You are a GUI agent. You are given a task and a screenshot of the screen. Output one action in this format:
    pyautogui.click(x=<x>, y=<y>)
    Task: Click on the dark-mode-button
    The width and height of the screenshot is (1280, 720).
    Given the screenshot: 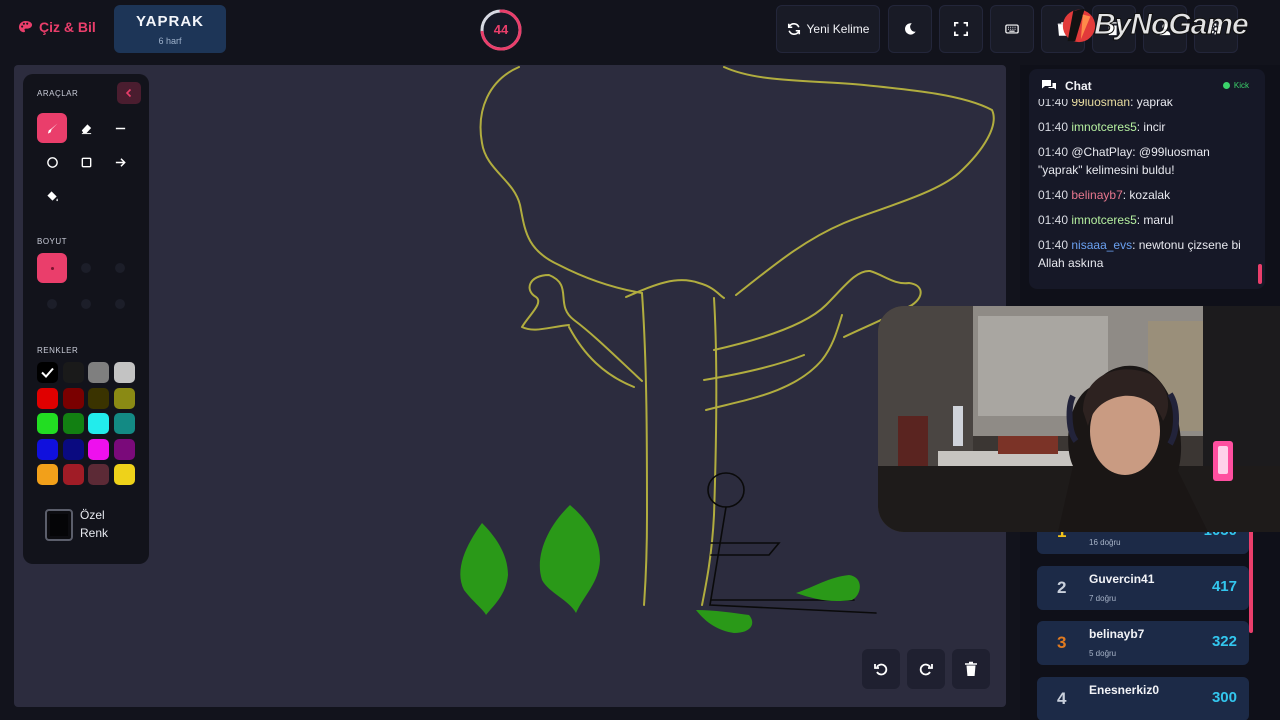 What is the action you would take?
    pyautogui.click(x=910, y=29)
    